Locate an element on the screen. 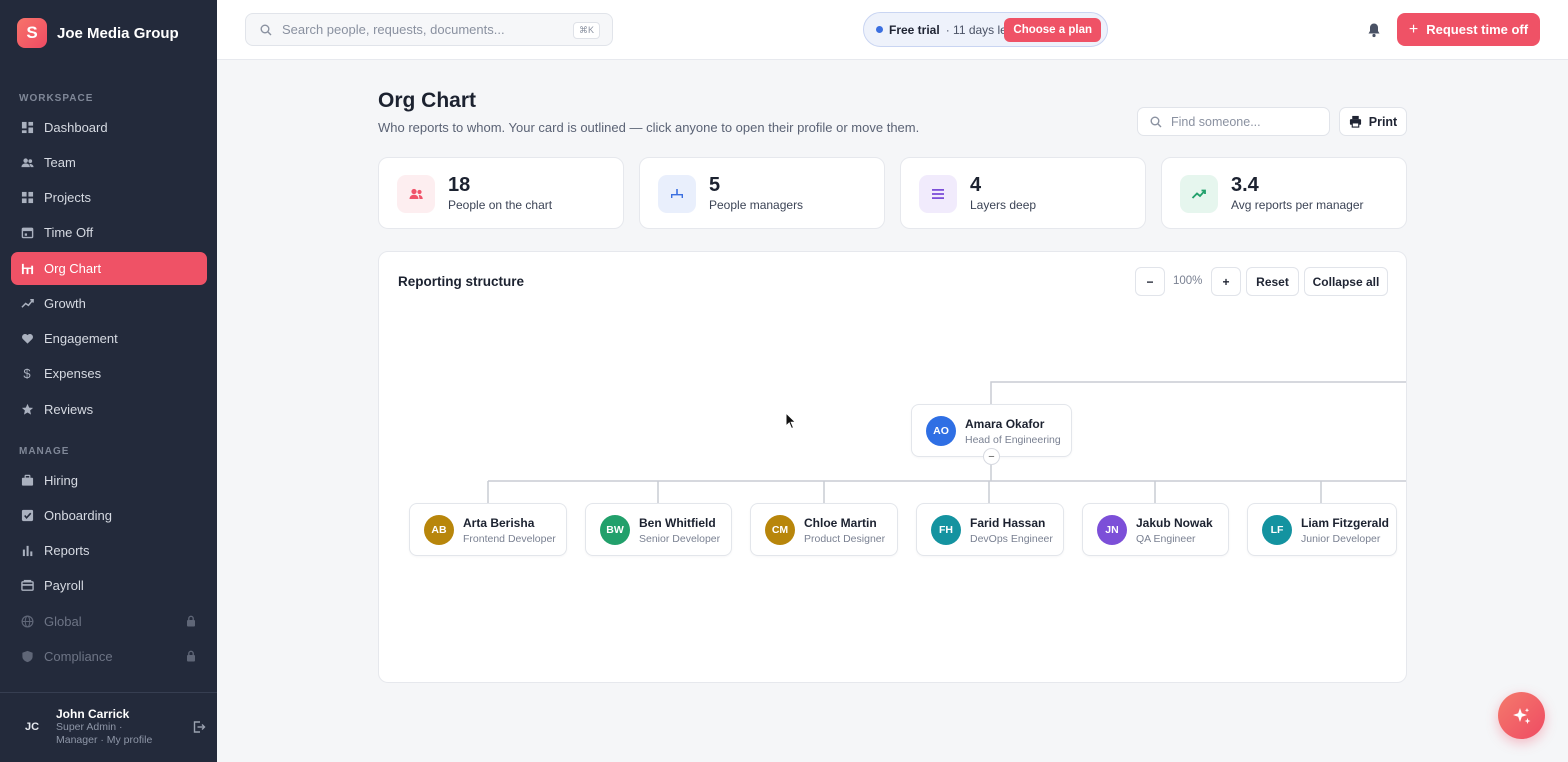 Image resolution: width=1568 pixels, height=762 pixels. plus-icon: + is located at coordinates (1413, 29).